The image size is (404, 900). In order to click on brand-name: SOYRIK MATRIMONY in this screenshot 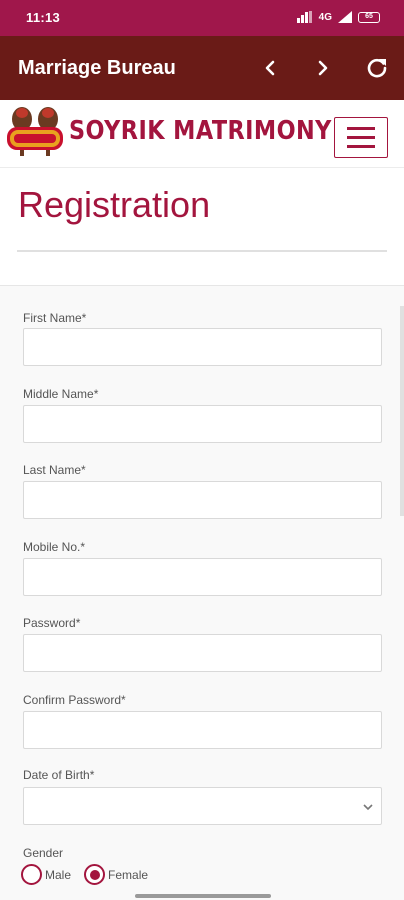, I will do `click(200, 131)`.